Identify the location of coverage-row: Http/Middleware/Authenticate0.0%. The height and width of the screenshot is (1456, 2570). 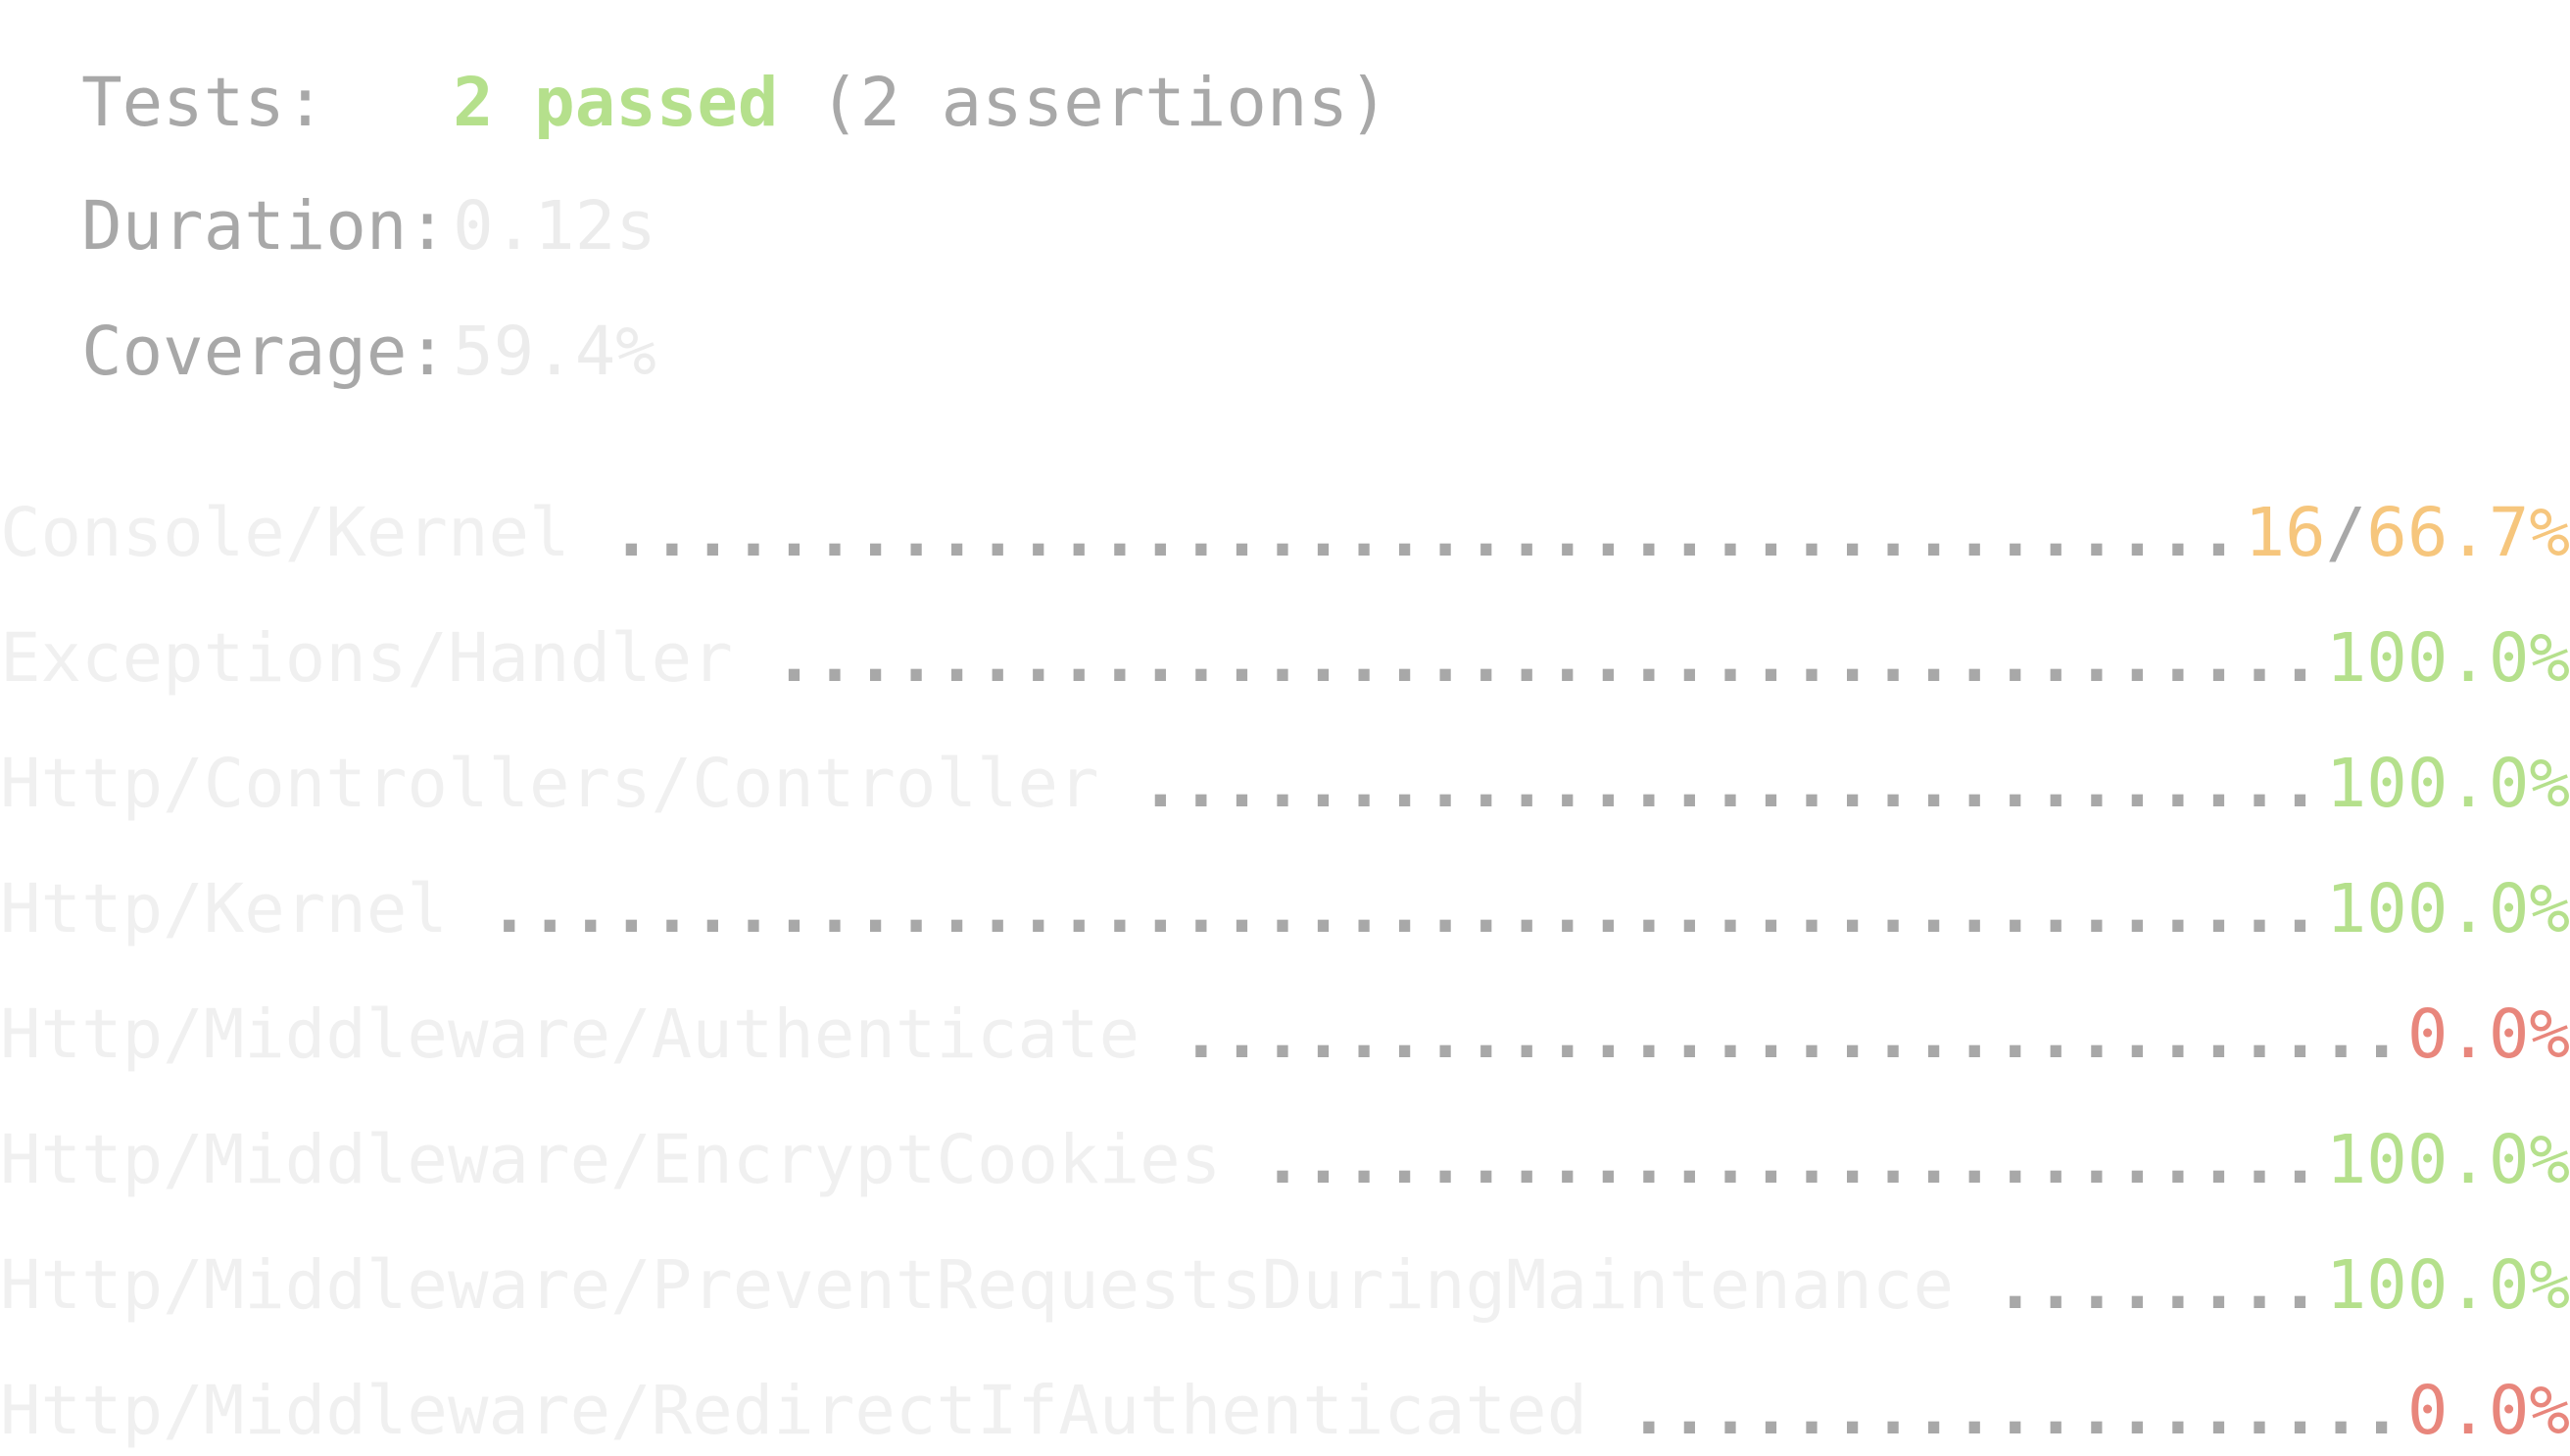
(1285, 1040).